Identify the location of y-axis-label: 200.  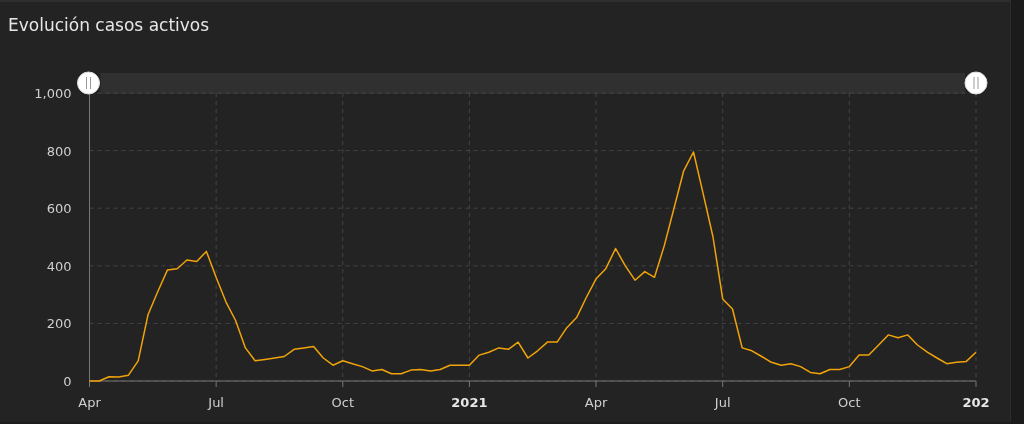
(59, 324).